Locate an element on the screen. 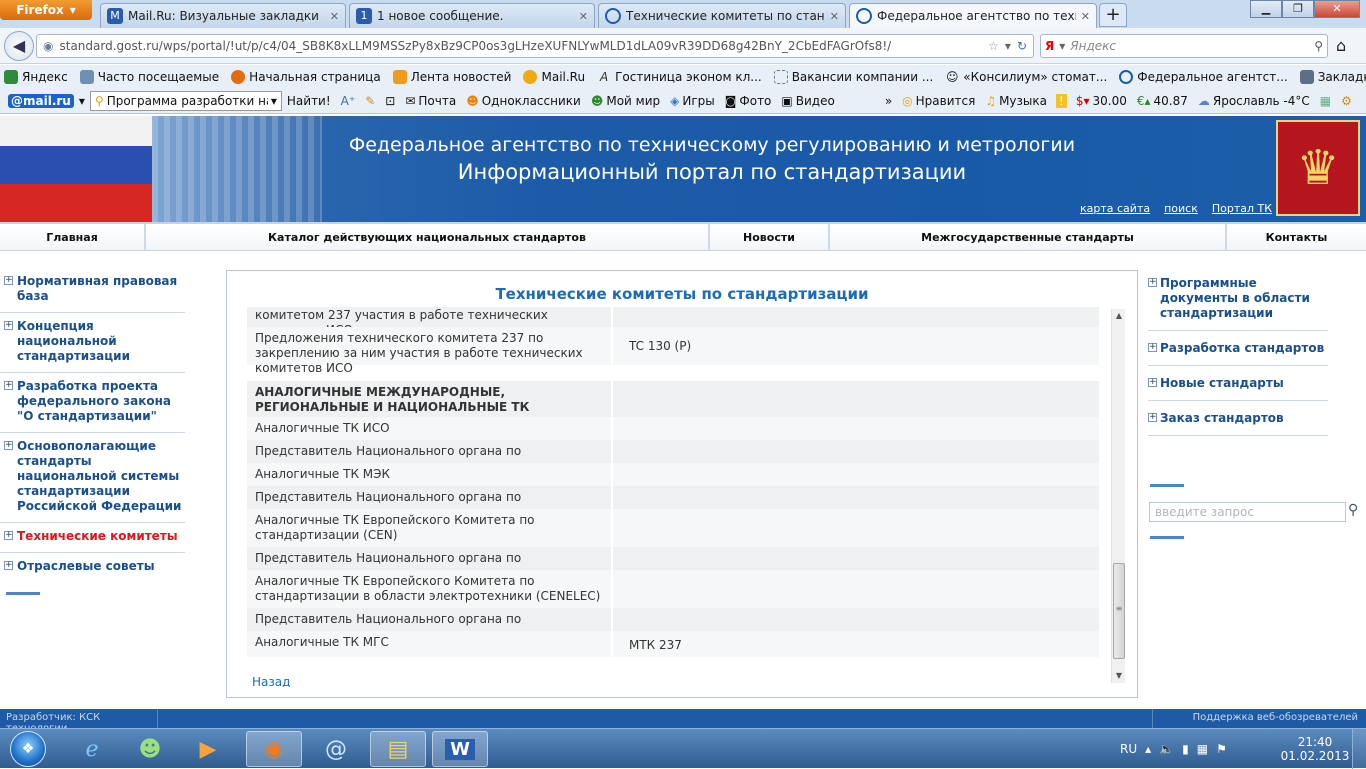  rightnav-standards-development: + Разработка стандартов is located at coordinates (1238, 351).